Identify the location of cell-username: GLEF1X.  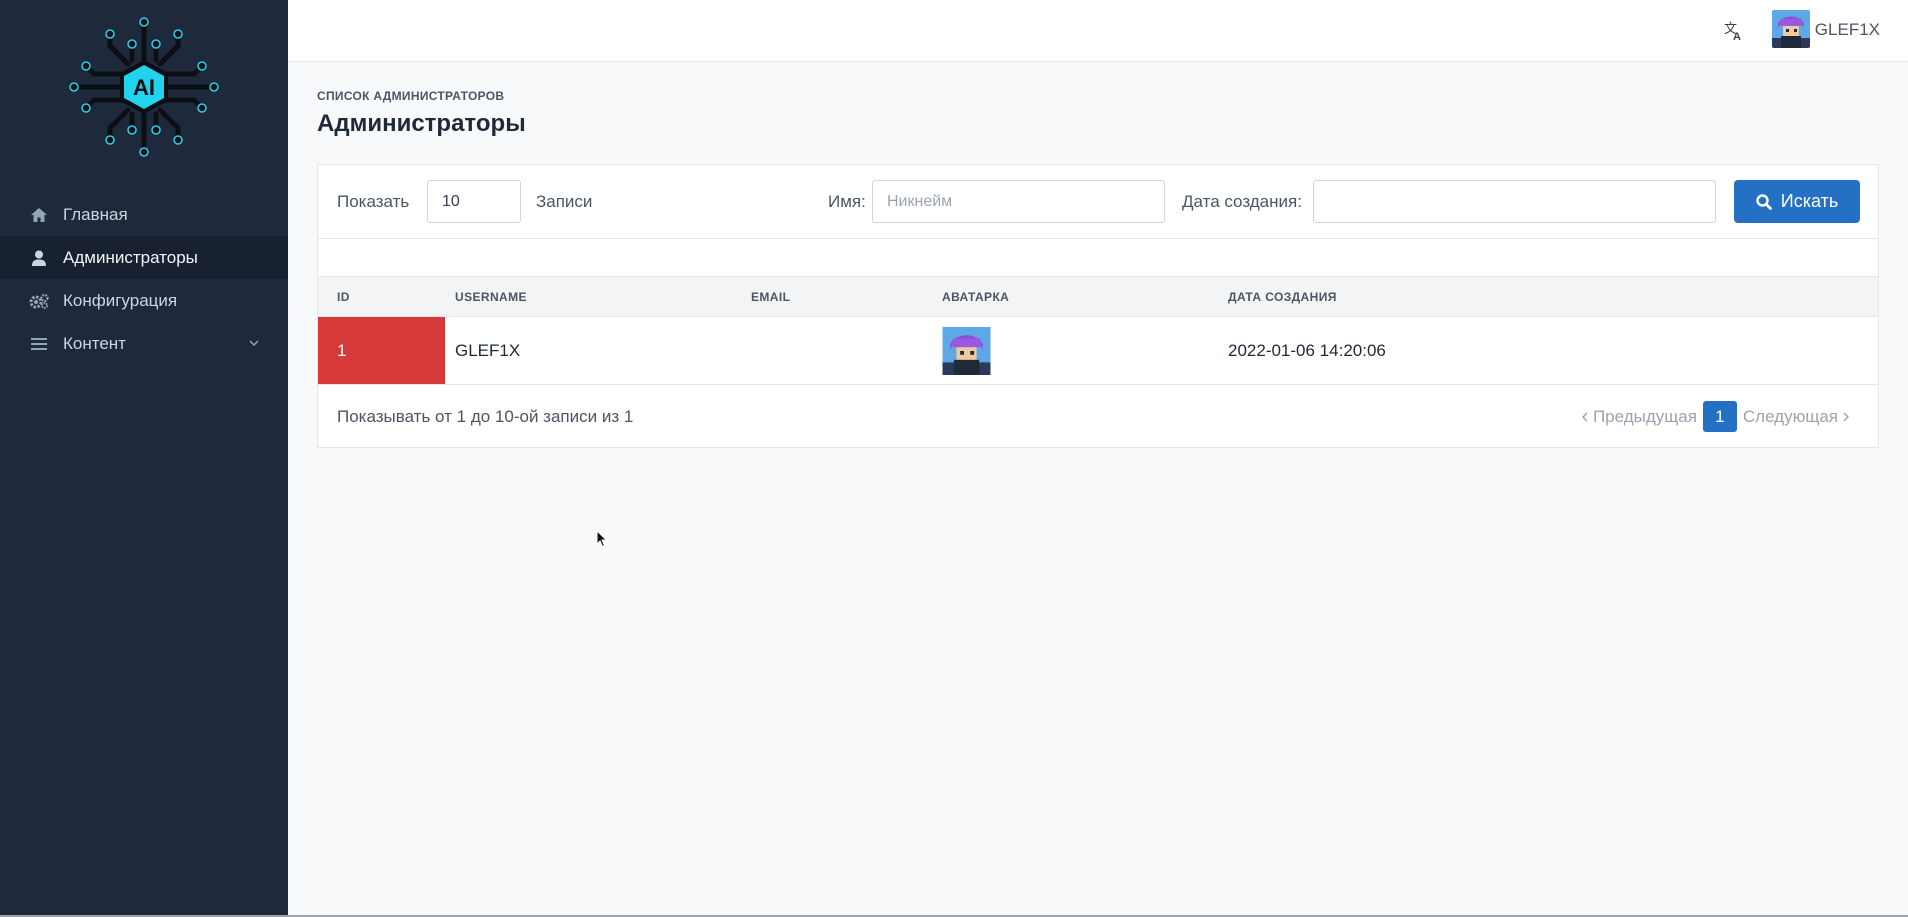
(488, 350).